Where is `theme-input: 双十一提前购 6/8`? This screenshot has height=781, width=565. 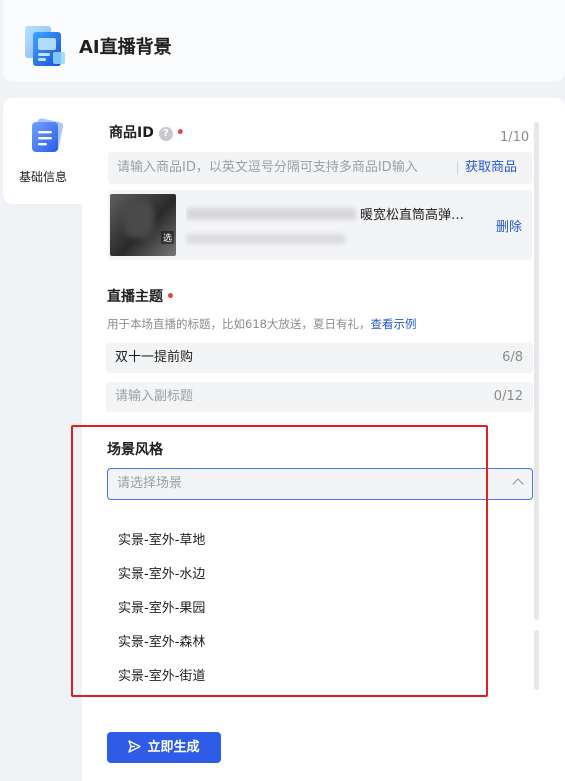 theme-input: 双十一提前购 6/8 is located at coordinates (319, 358).